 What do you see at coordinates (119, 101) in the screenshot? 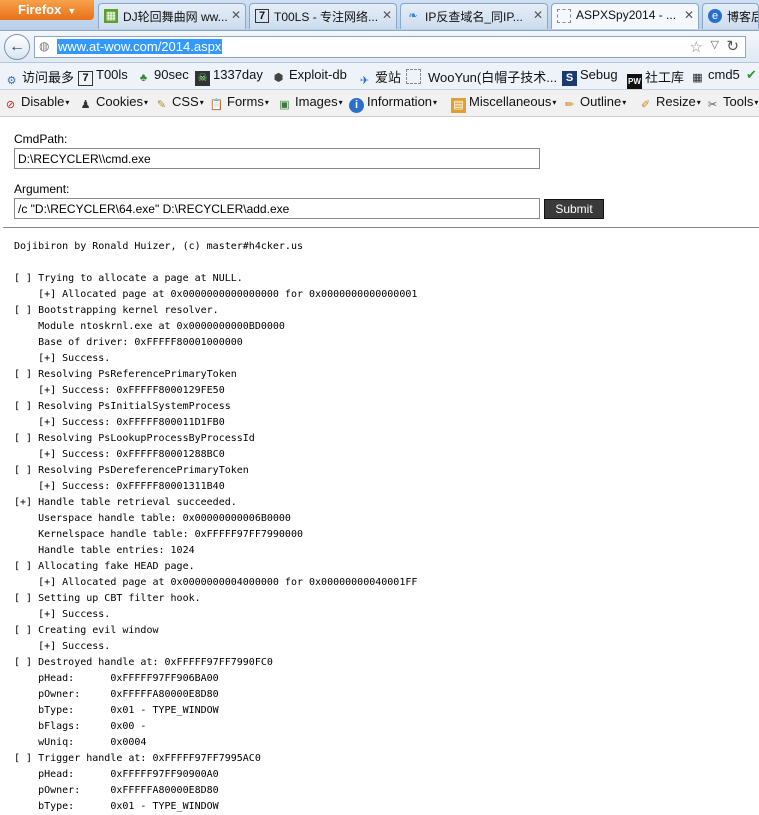
I see `devbar-label: Cookies` at bounding box center [119, 101].